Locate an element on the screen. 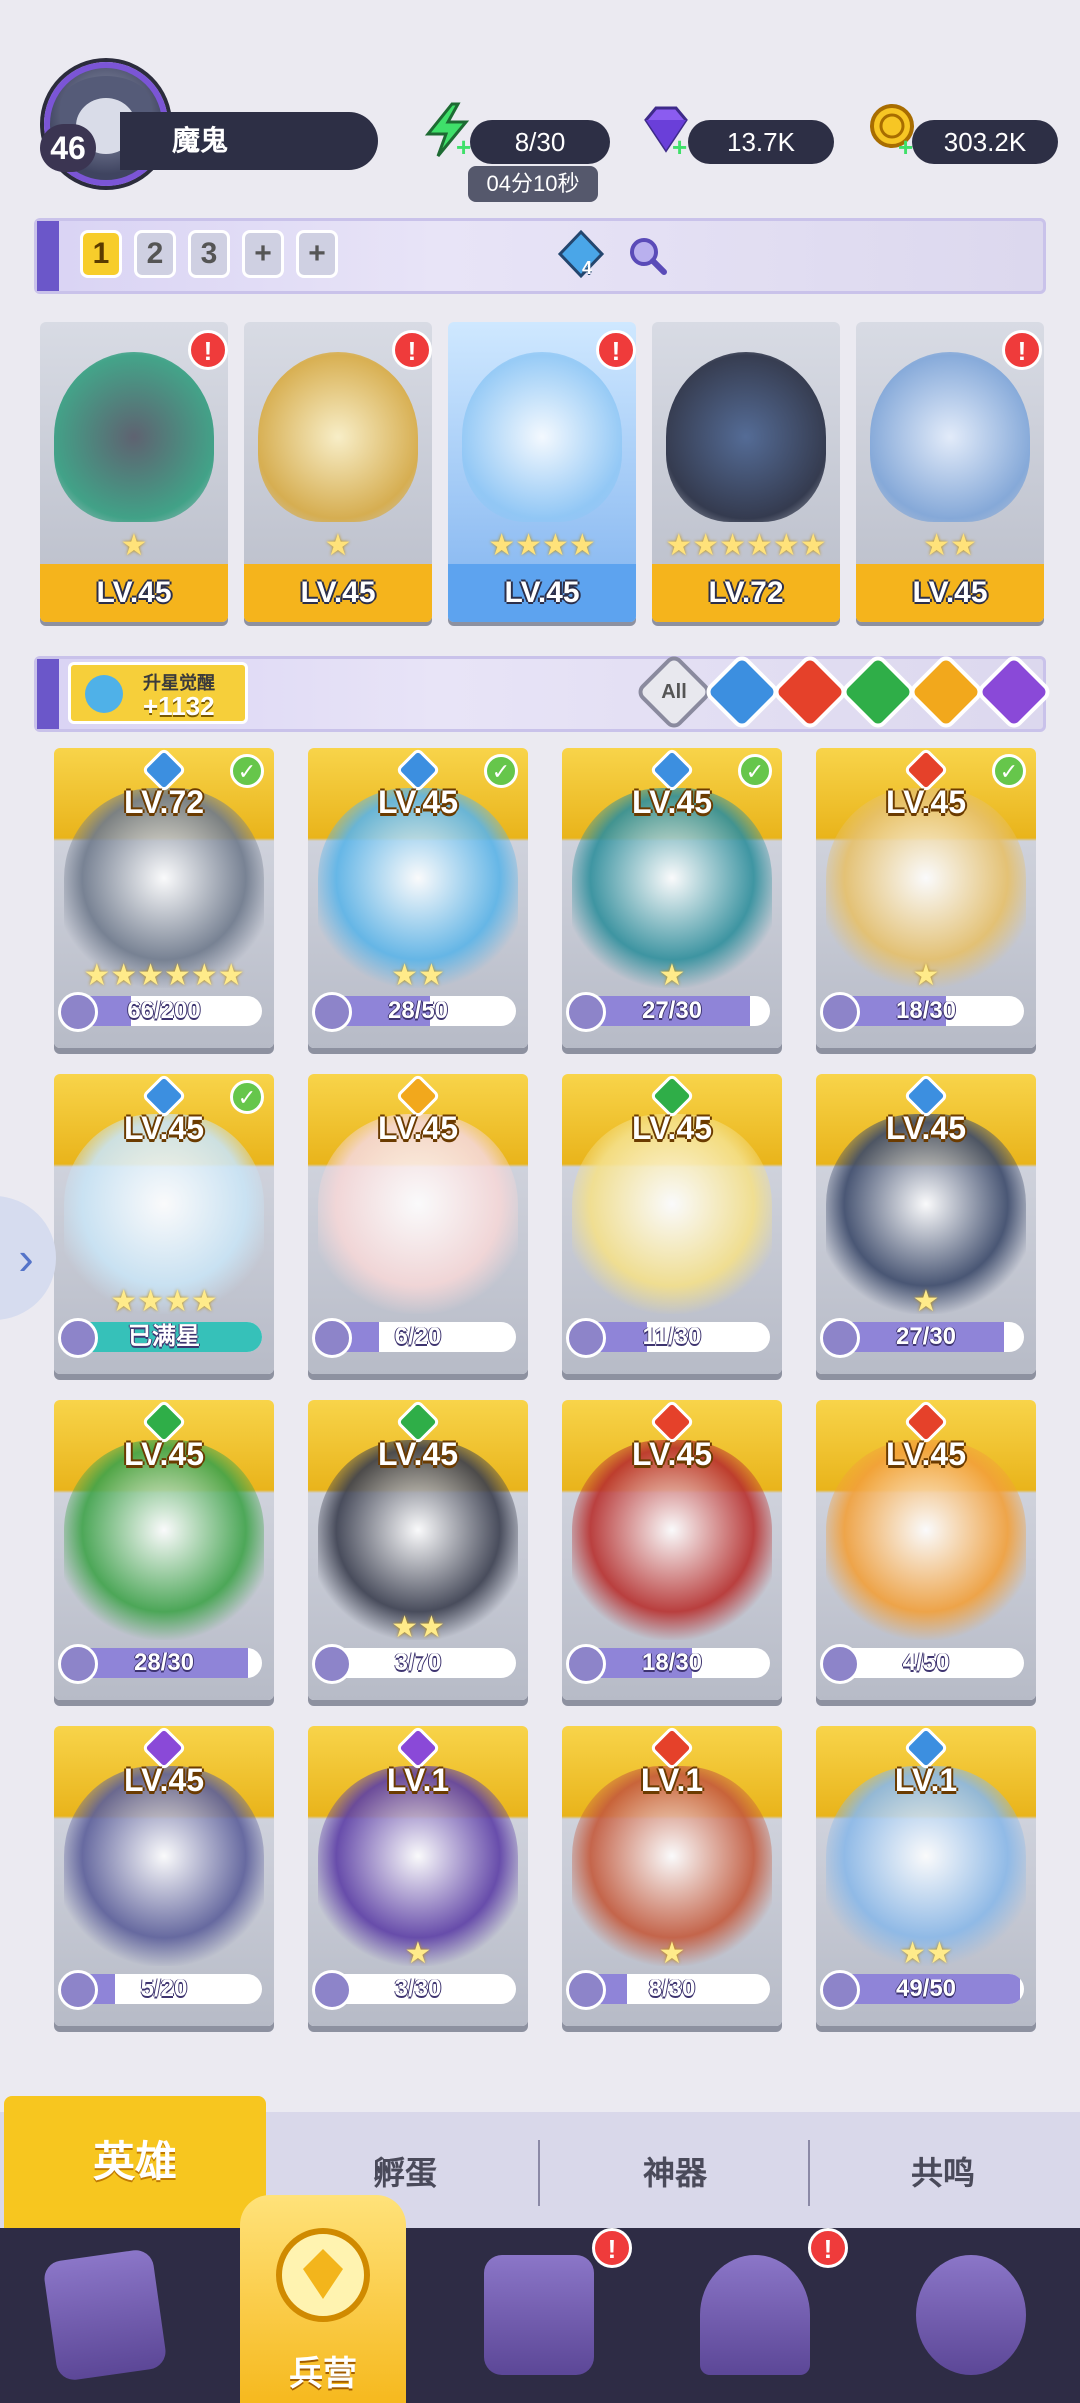  team-slot-add-1: + is located at coordinates (263, 254).